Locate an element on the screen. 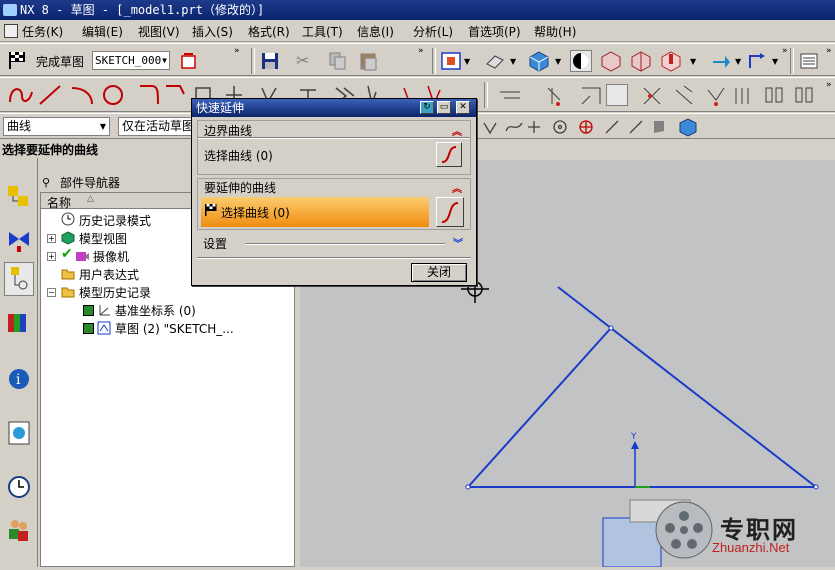 Image resolution: width=835 pixels, height=570 pixels. transform-icon is located at coordinates (757, 61).